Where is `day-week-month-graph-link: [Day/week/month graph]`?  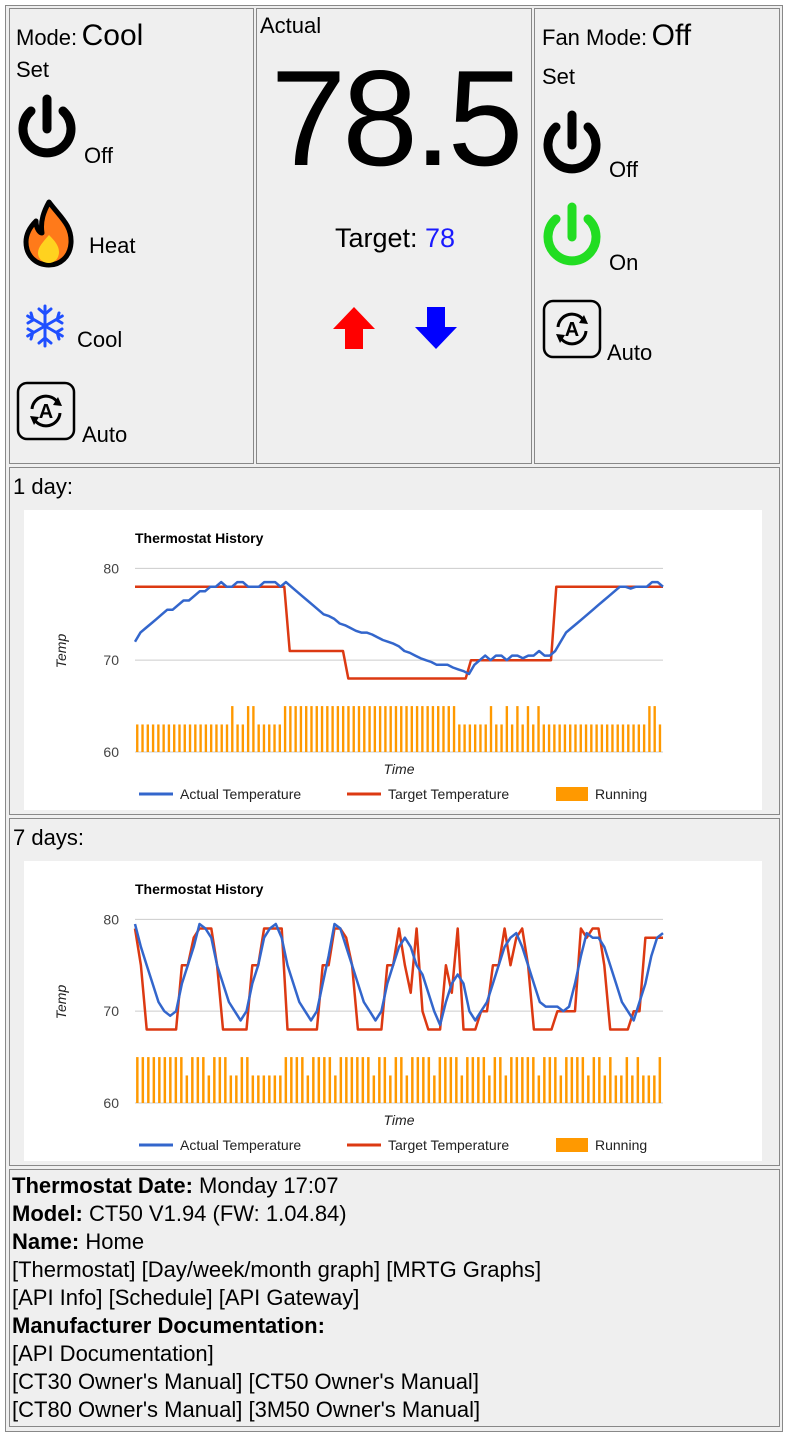
day-week-month-graph-link: [Day/week/month graph] is located at coordinates (261, 1269).